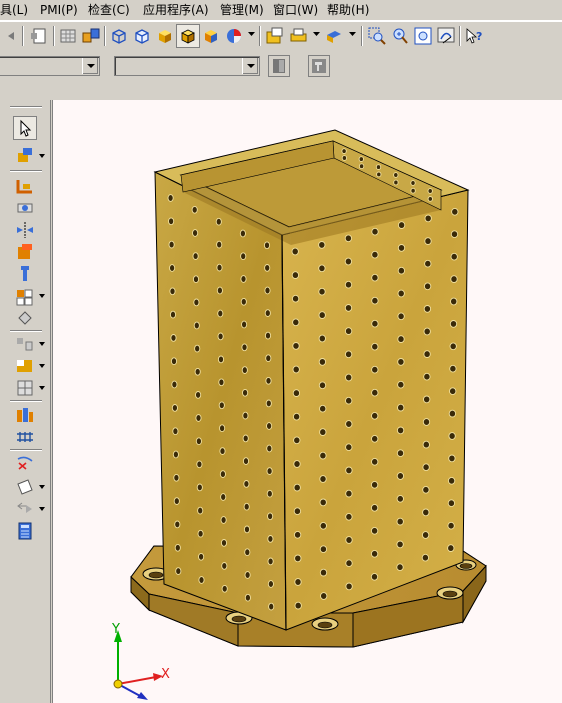 Image resolution: width=562 pixels, height=703 pixels. Describe the element at coordinates (142, 36) in the screenshot. I see `hidden-line-cube-icon` at that location.